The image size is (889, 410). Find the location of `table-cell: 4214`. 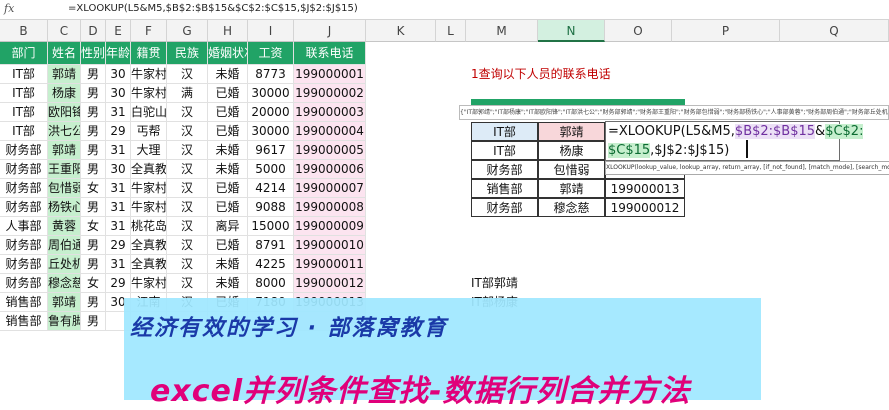

table-cell: 4214 is located at coordinates (271, 188).